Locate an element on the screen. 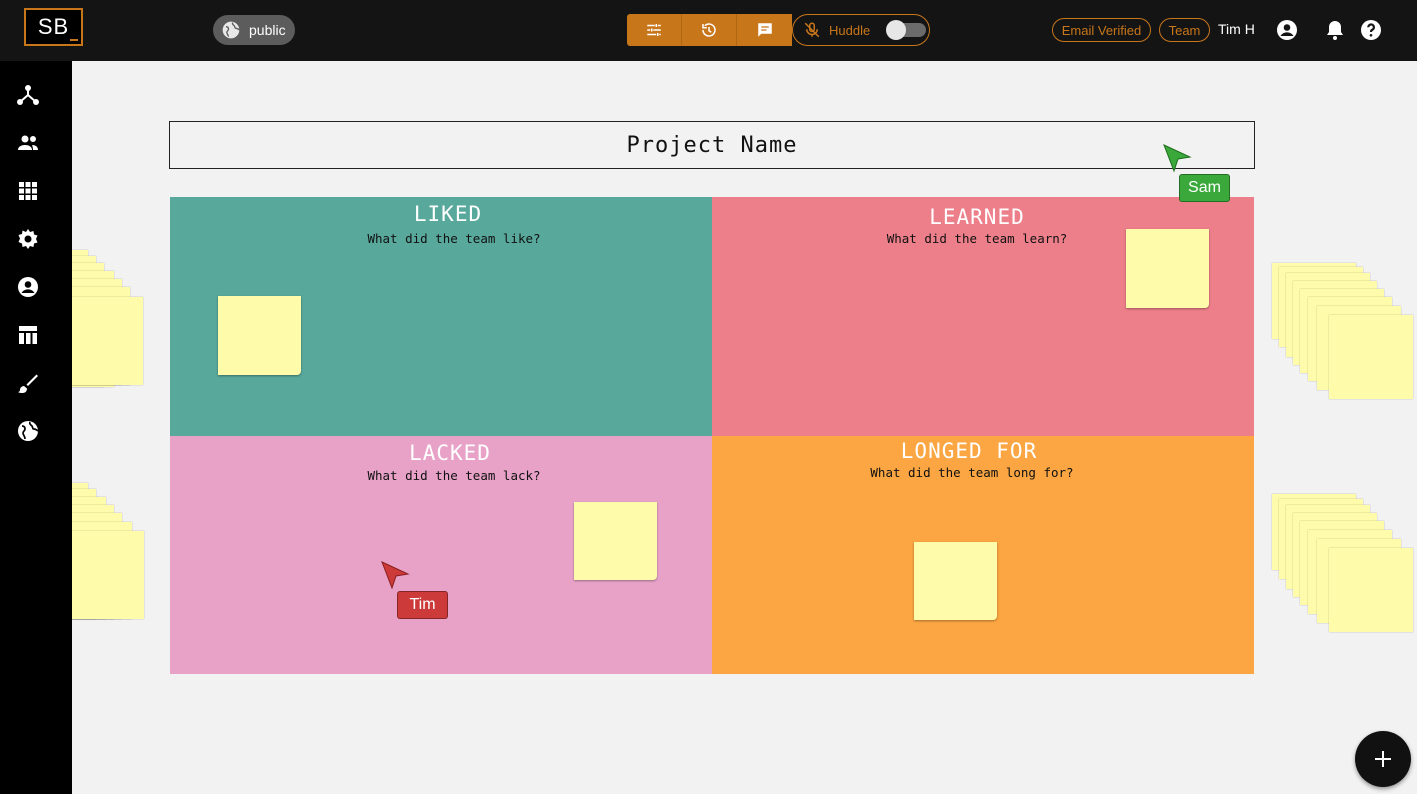 The width and height of the screenshot is (1417, 794). settings-button is located at coordinates (654, 30).